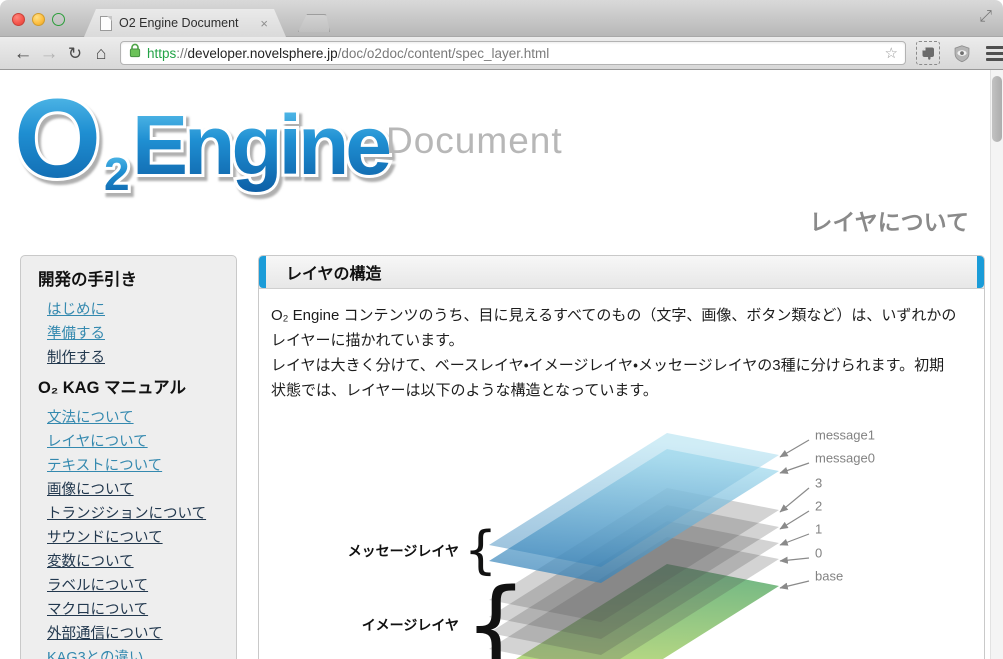  Describe the element at coordinates (57, 139) in the screenshot. I see `logo-letter-o: O` at that location.